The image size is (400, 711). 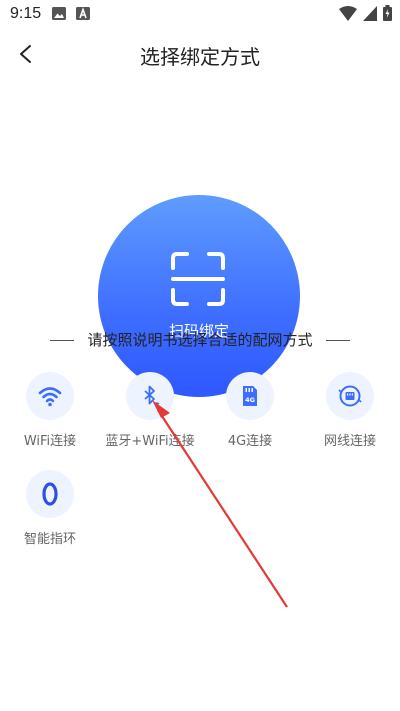 I want to click on ethernet-icon, so click(x=350, y=396).